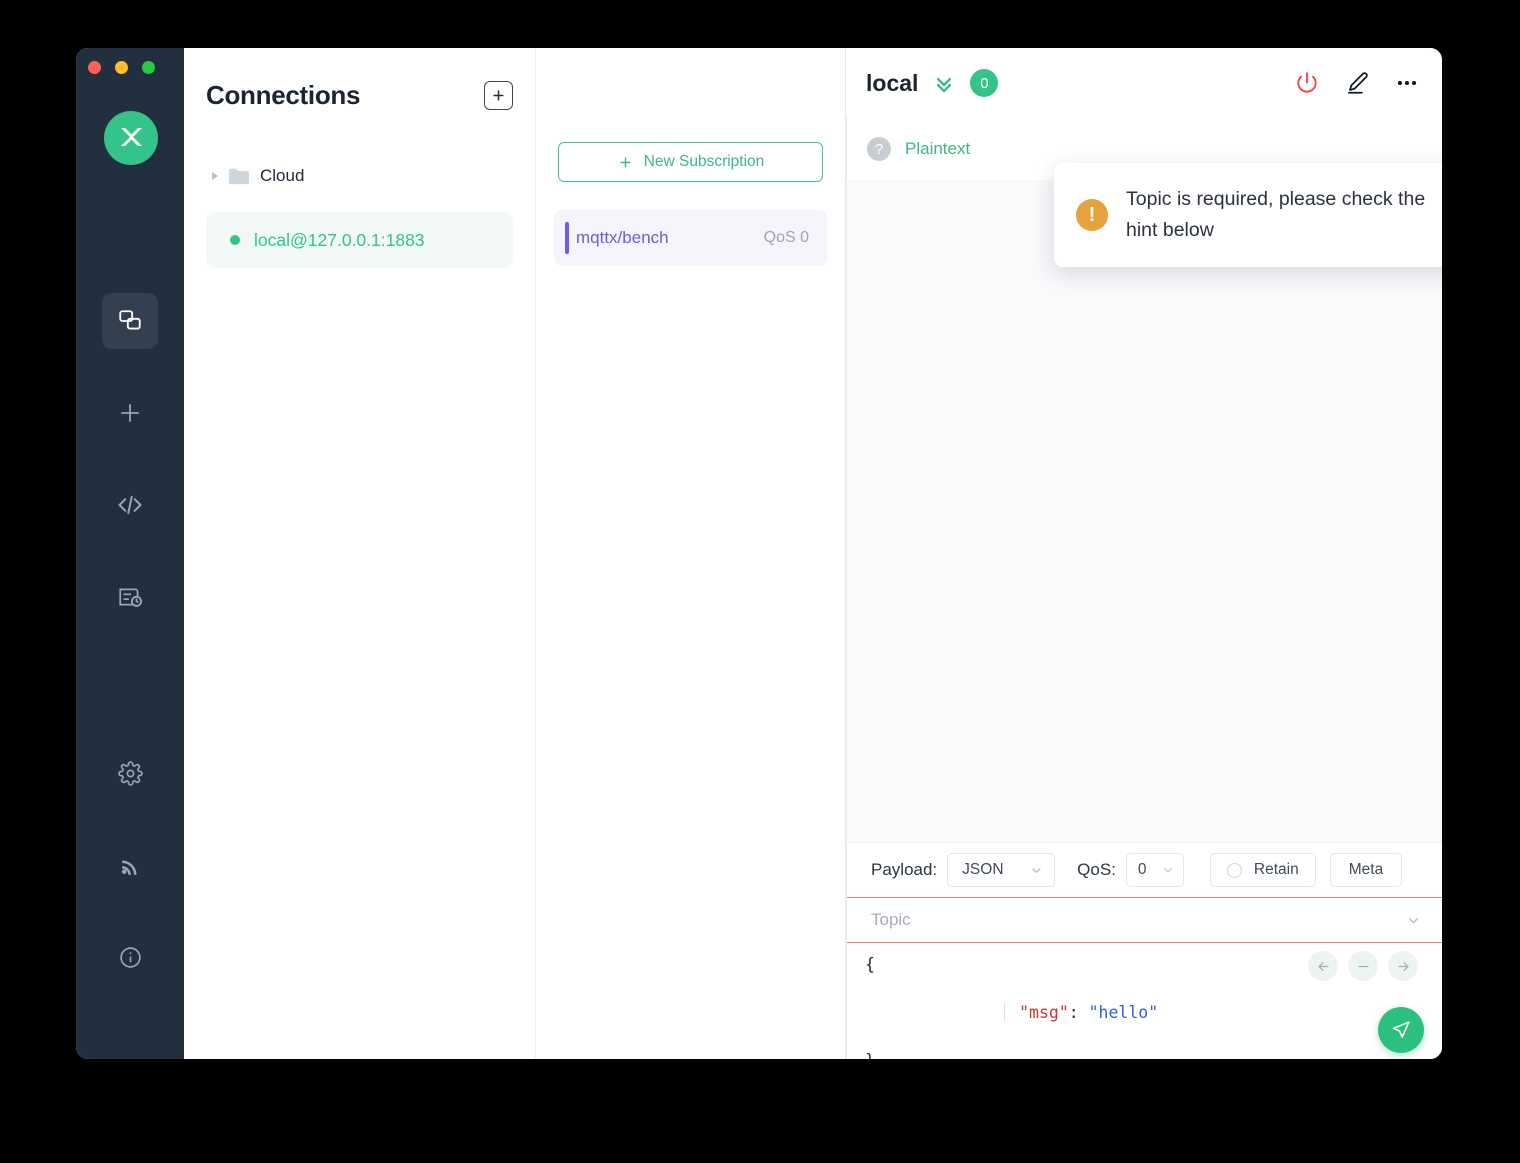  What do you see at coordinates (130, 505) in the screenshot?
I see `rail-item-scripts` at bounding box center [130, 505].